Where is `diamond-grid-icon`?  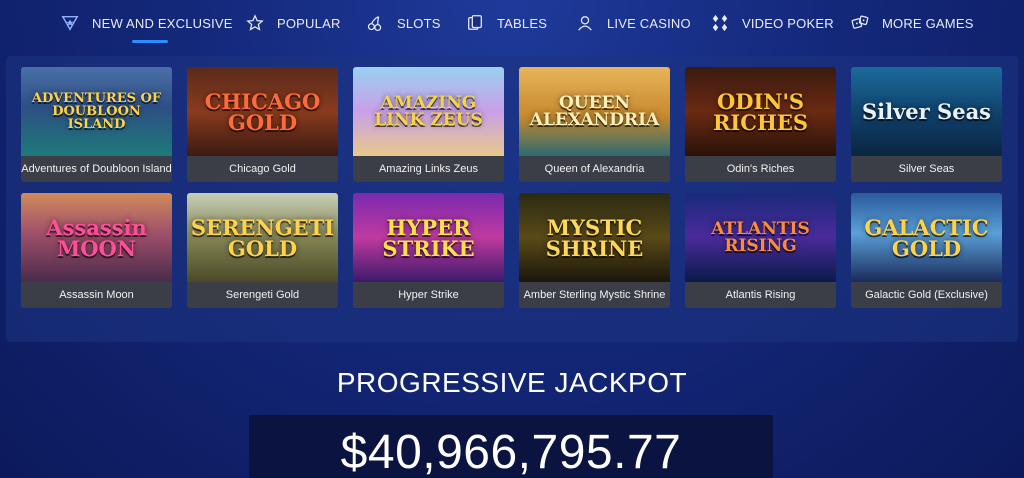
diamond-grid-icon is located at coordinates (720, 23).